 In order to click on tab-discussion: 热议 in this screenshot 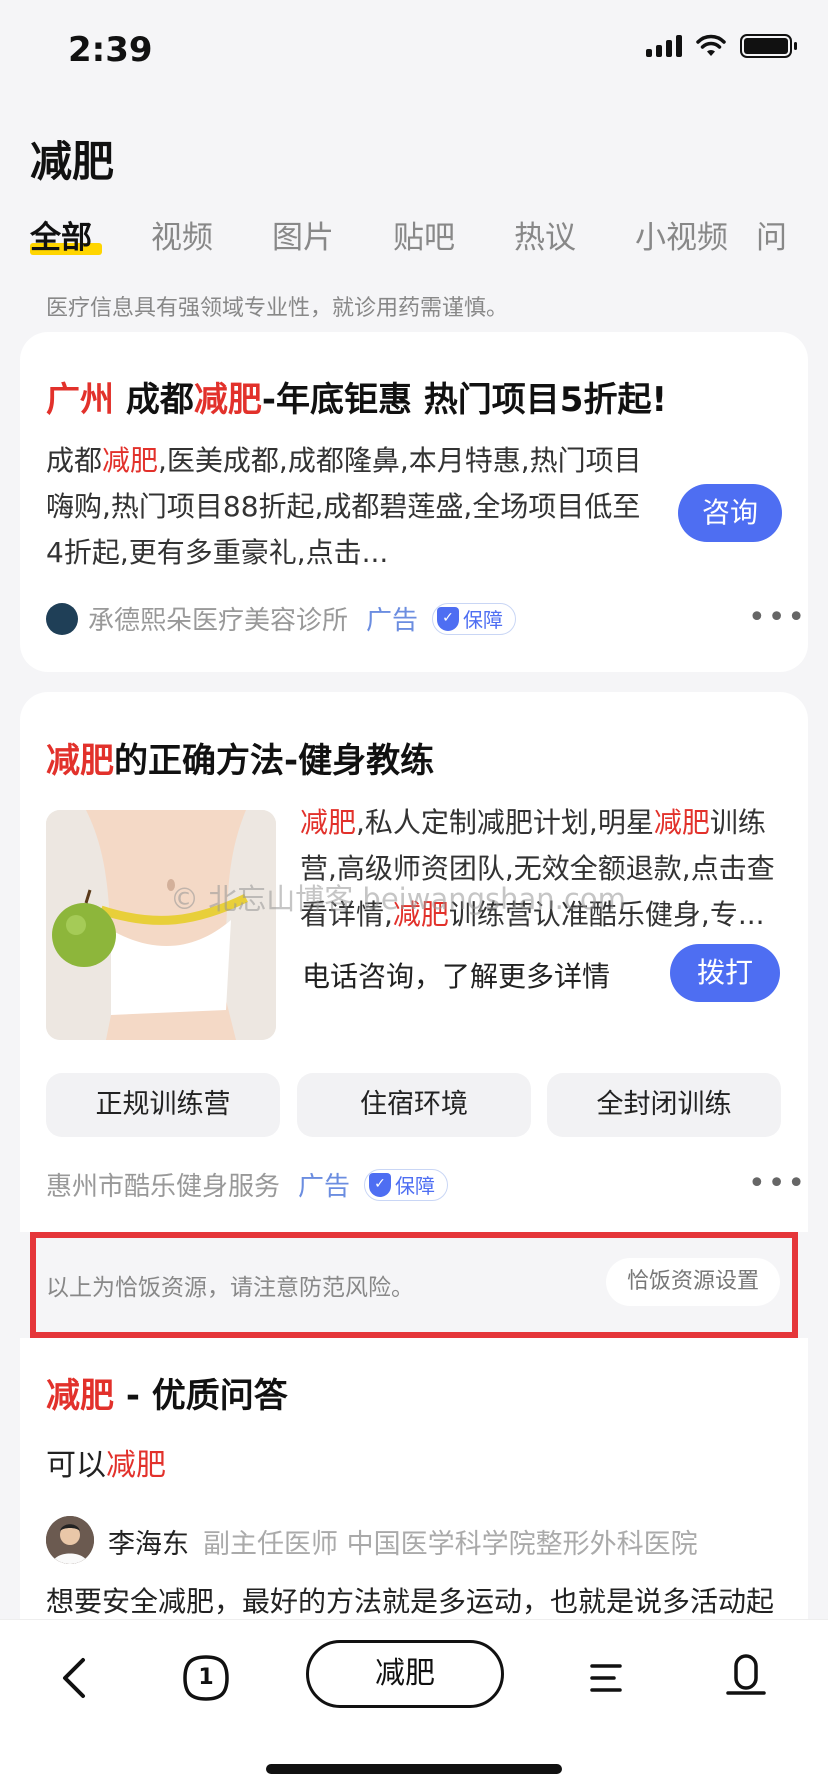, I will do `click(574, 234)`.